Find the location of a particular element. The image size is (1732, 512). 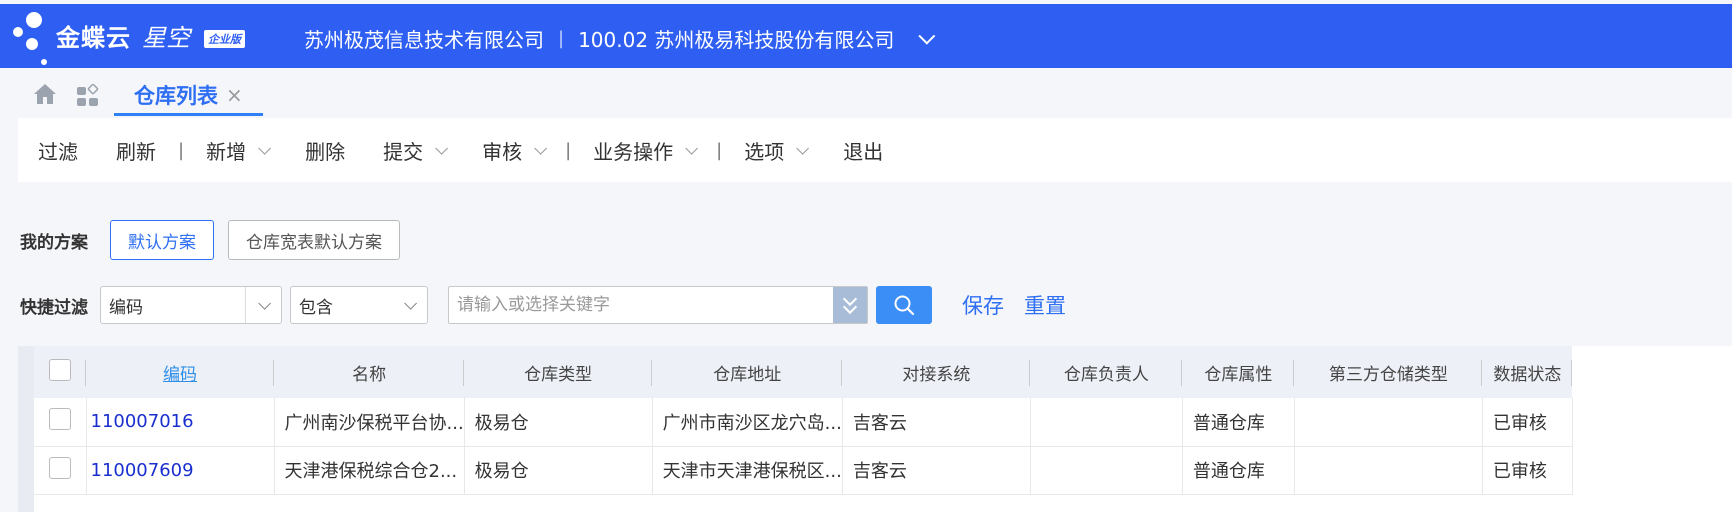

column-header-manager: 仓库负责人 is located at coordinates (1106, 372).